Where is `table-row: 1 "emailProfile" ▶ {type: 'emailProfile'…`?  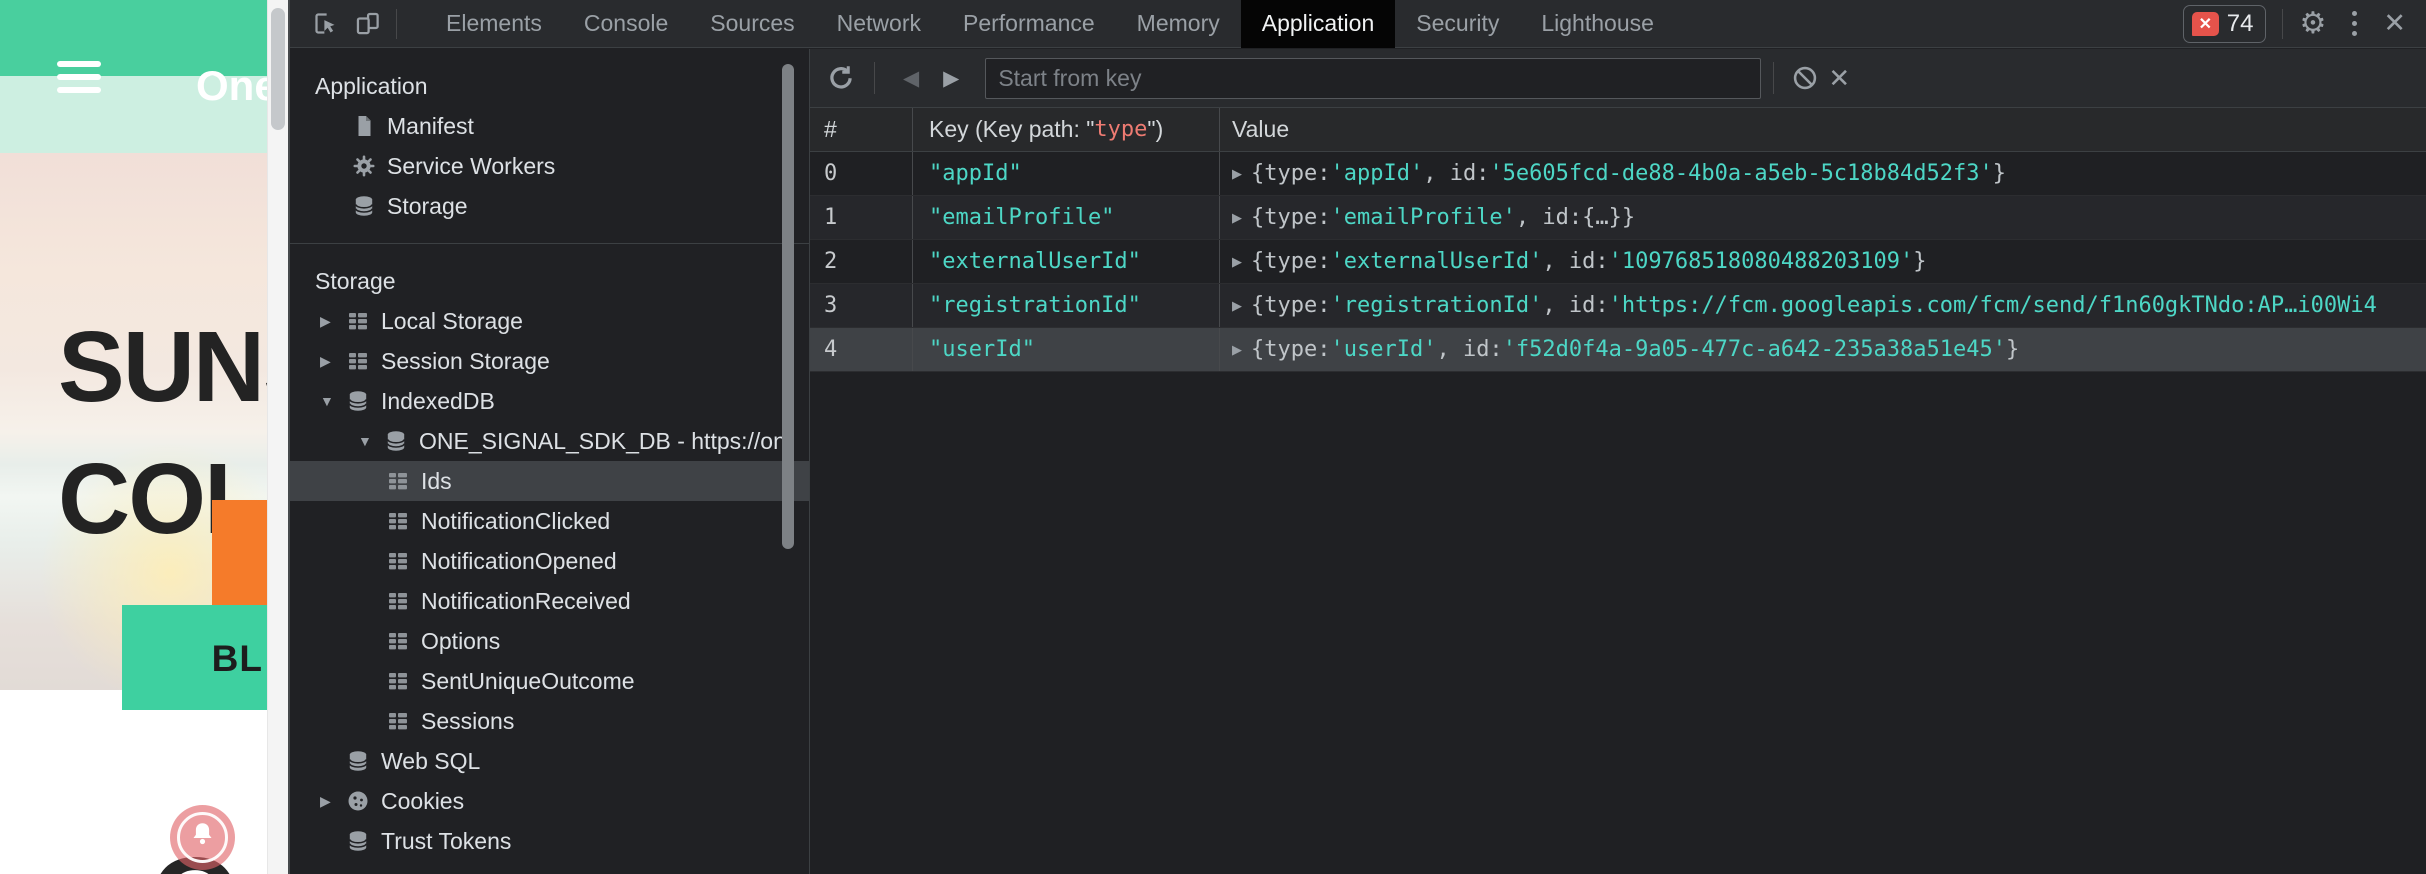 table-row: 1 "emailProfile" ▶ {type: 'emailProfile'… is located at coordinates (1618, 218).